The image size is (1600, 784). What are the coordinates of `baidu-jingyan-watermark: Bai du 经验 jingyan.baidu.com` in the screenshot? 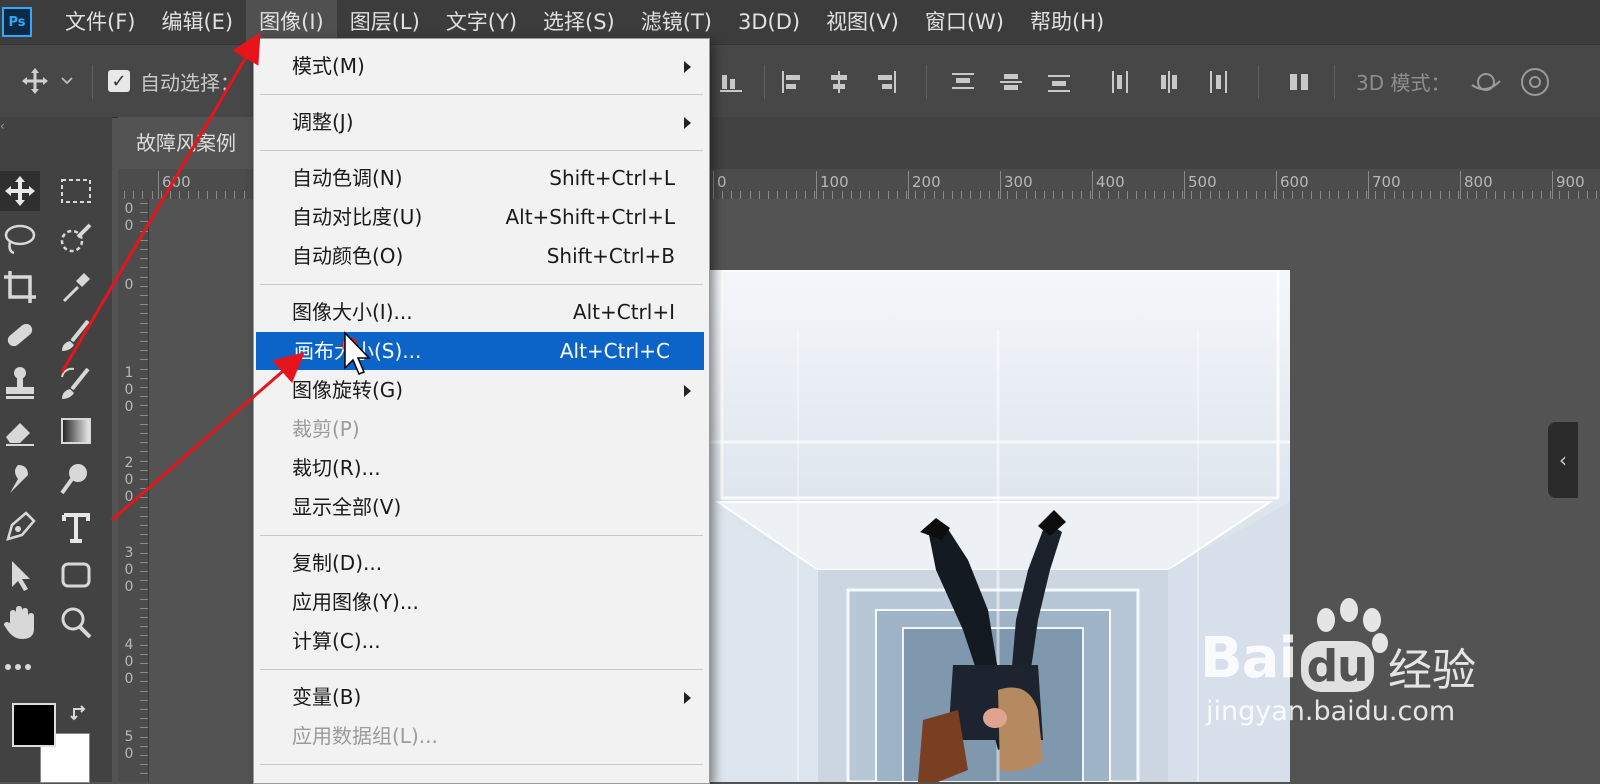 It's located at (1345, 668).